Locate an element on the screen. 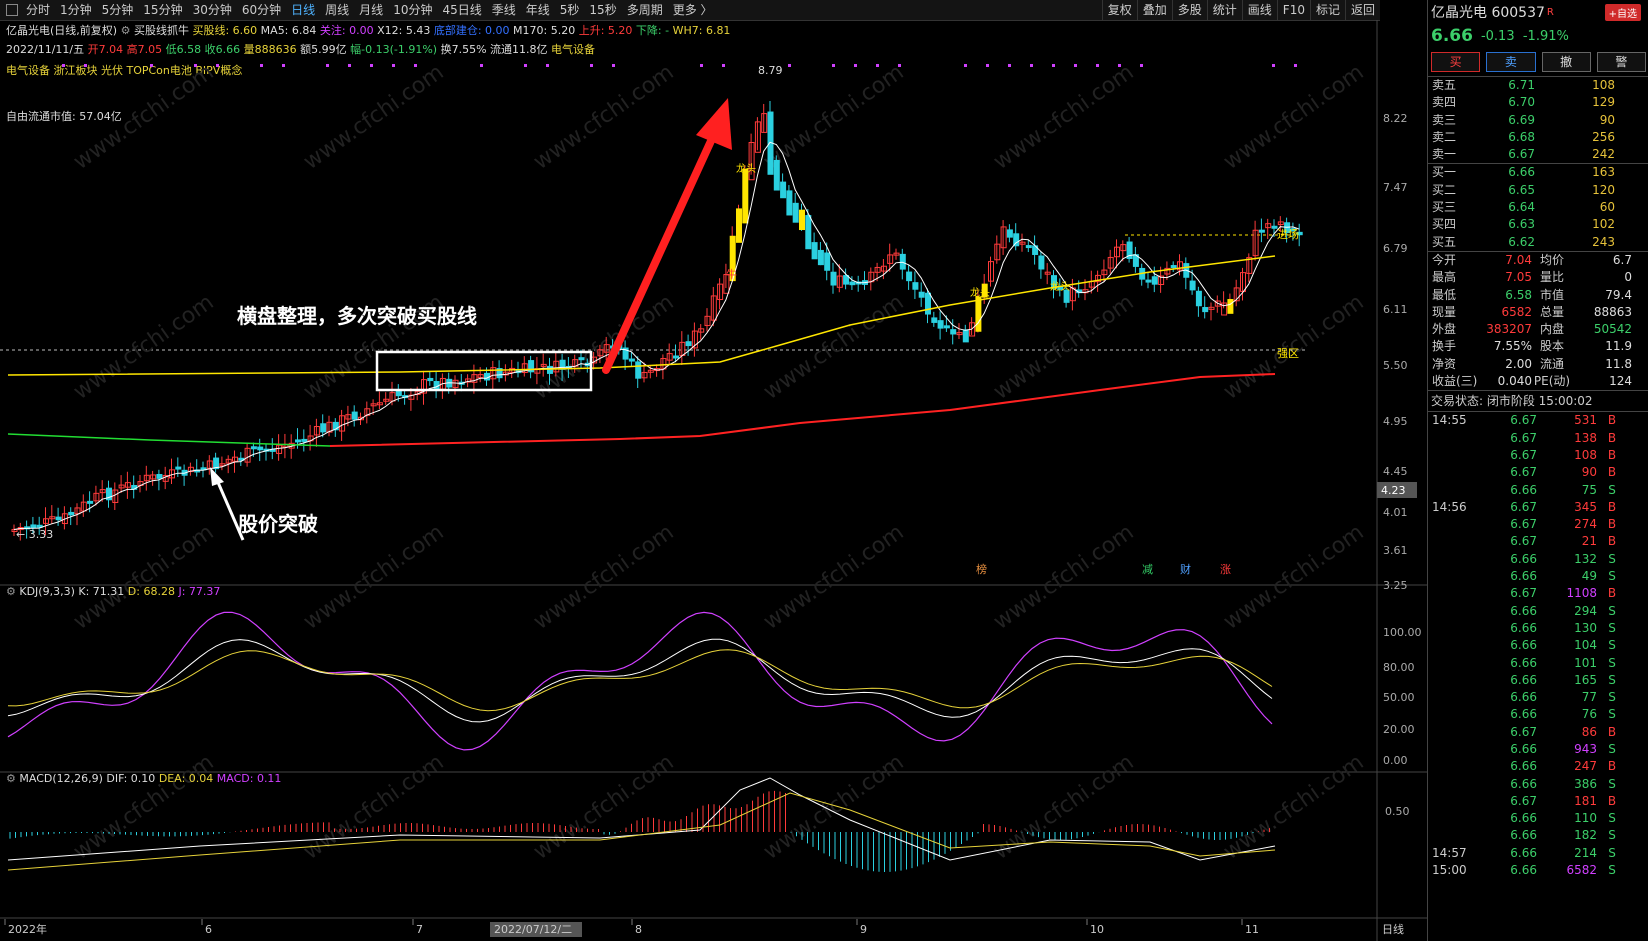  price-tick-label: 7.47 is located at coordinates (1395, 187).